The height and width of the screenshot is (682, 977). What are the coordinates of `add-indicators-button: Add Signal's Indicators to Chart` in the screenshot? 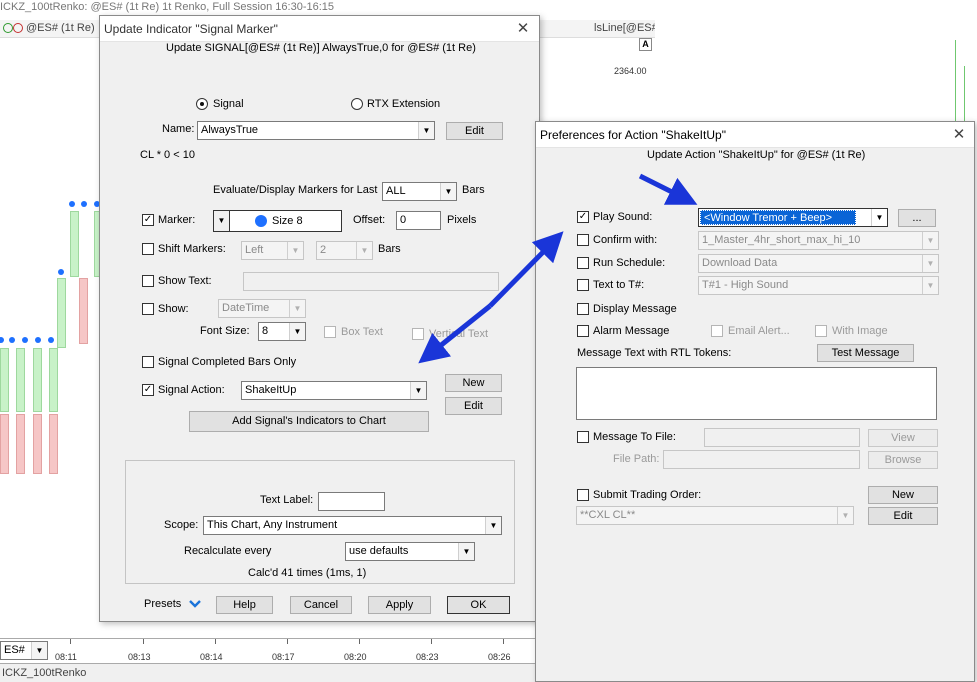 It's located at (309, 421).